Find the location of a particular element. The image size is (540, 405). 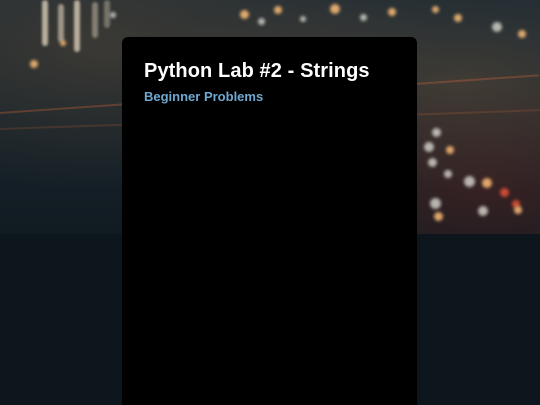

card-subtitle-link: Beginner Problems is located at coordinates (269, 97).